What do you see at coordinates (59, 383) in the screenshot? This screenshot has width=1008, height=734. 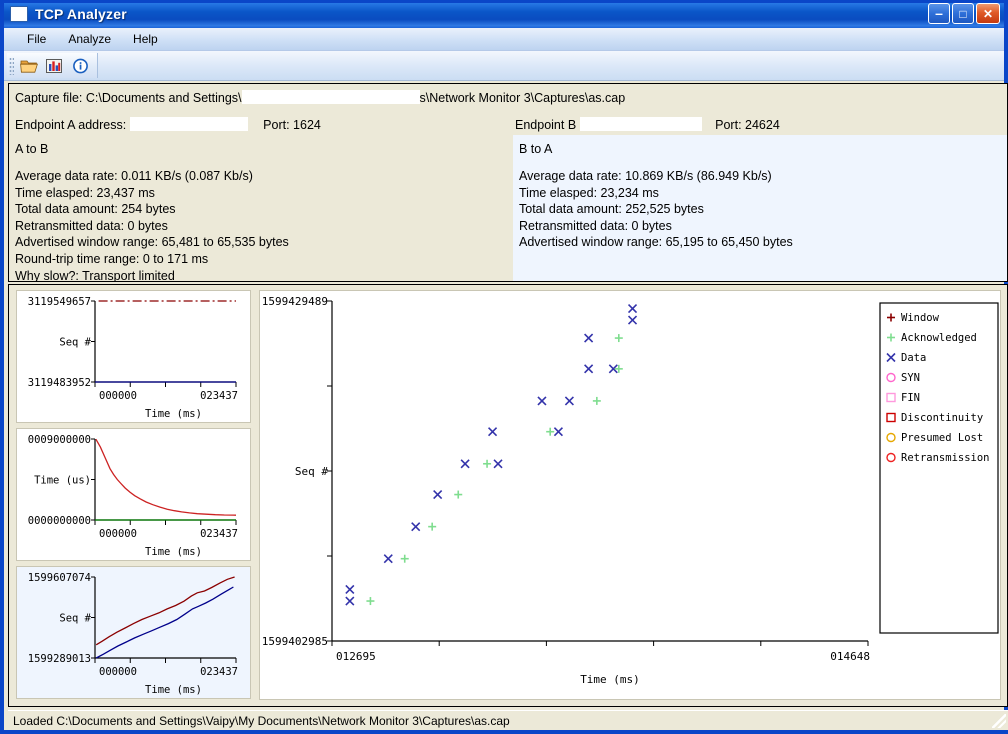 I see `y-tick-bottom: 3119483952` at bounding box center [59, 383].